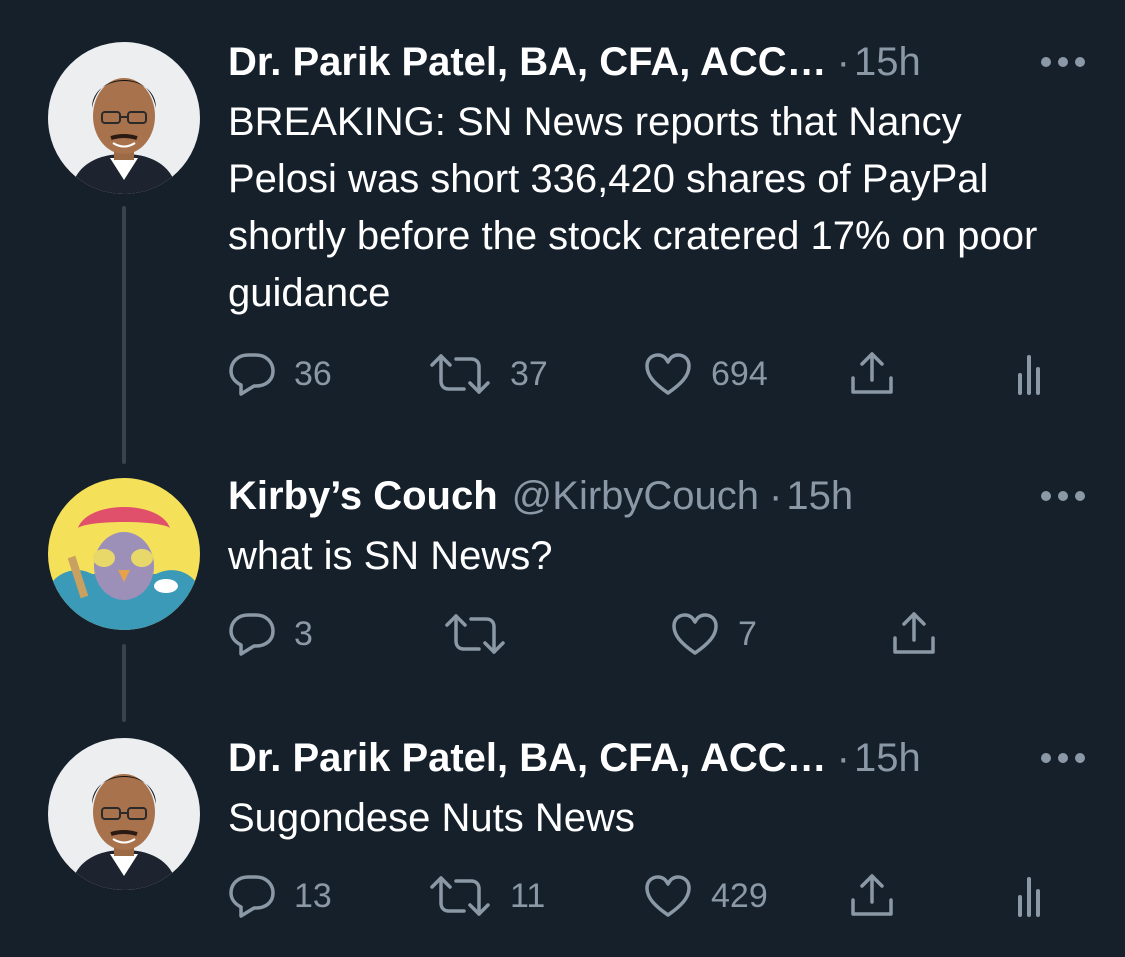  What do you see at coordinates (390, 556) in the screenshot?
I see `tweet-text: what is SN News?` at bounding box center [390, 556].